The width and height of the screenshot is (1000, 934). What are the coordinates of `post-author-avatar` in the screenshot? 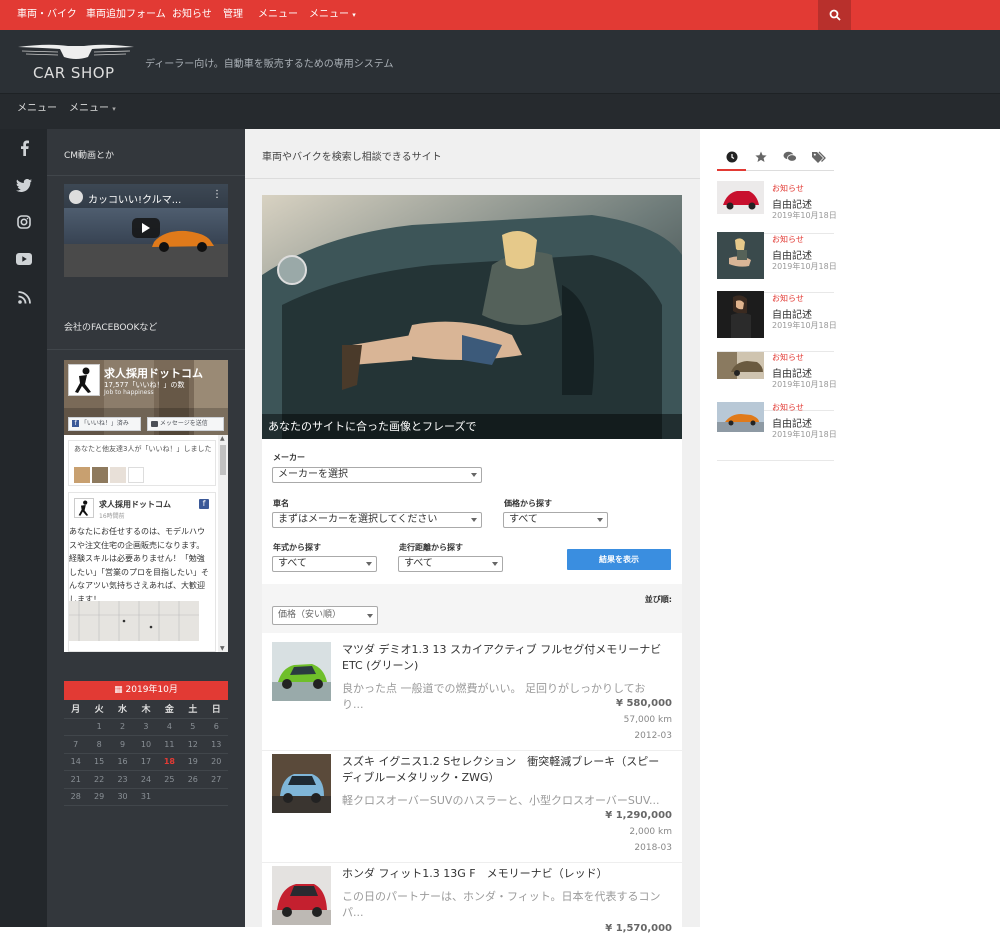 It's located at (84, 508).